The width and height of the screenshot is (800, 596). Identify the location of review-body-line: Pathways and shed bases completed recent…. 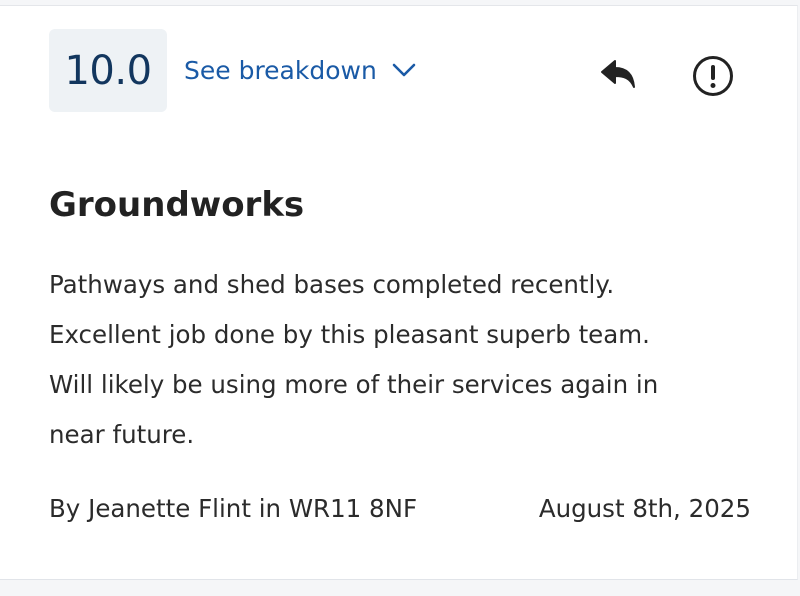
(332, 284).